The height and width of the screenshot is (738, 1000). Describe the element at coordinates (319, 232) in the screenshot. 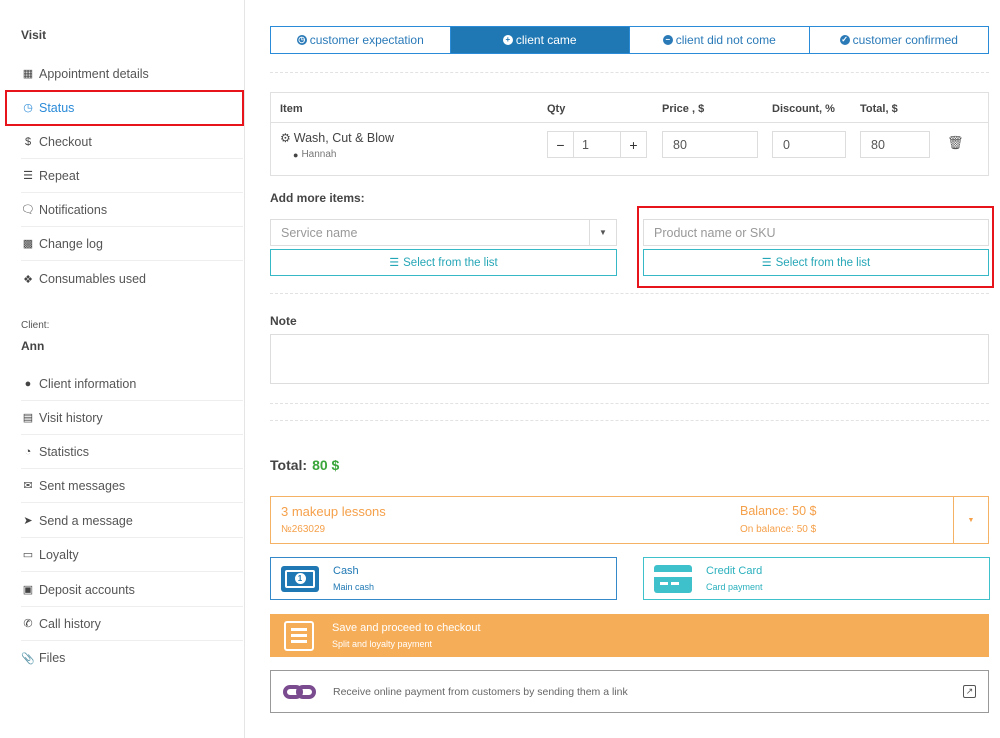

I see `service-name-placeholder: Service name` at that location.